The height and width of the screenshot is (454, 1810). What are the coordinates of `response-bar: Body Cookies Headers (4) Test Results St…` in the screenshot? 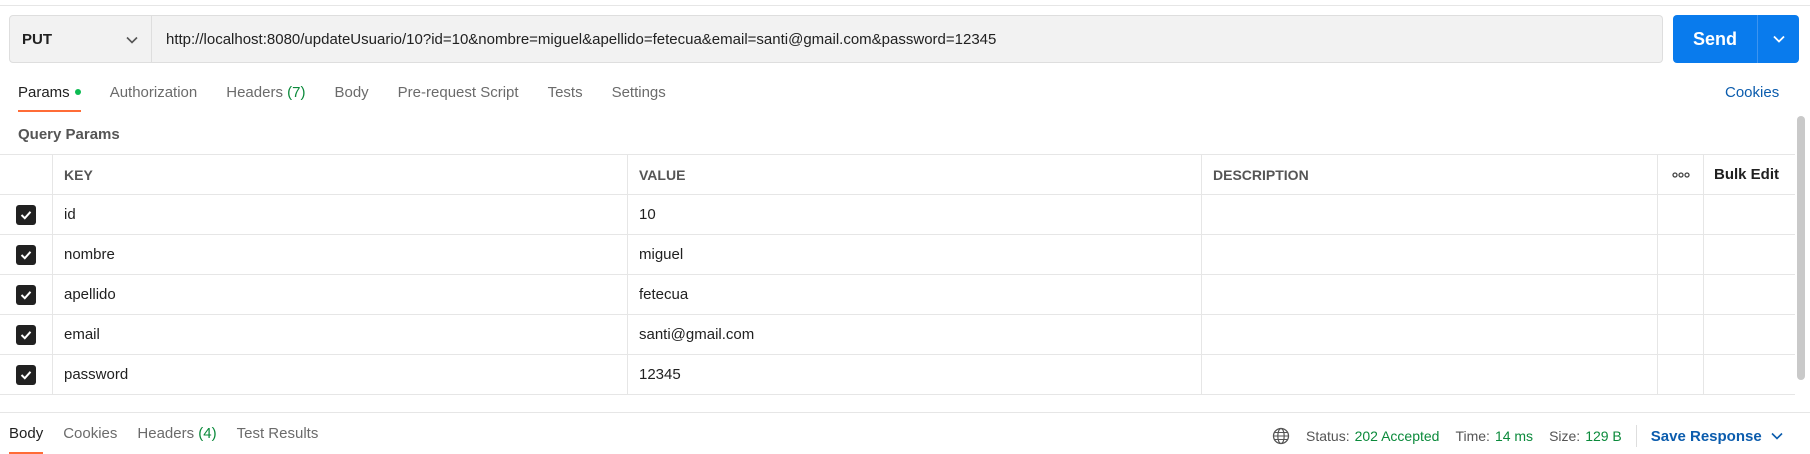 It's located at (905, 433).